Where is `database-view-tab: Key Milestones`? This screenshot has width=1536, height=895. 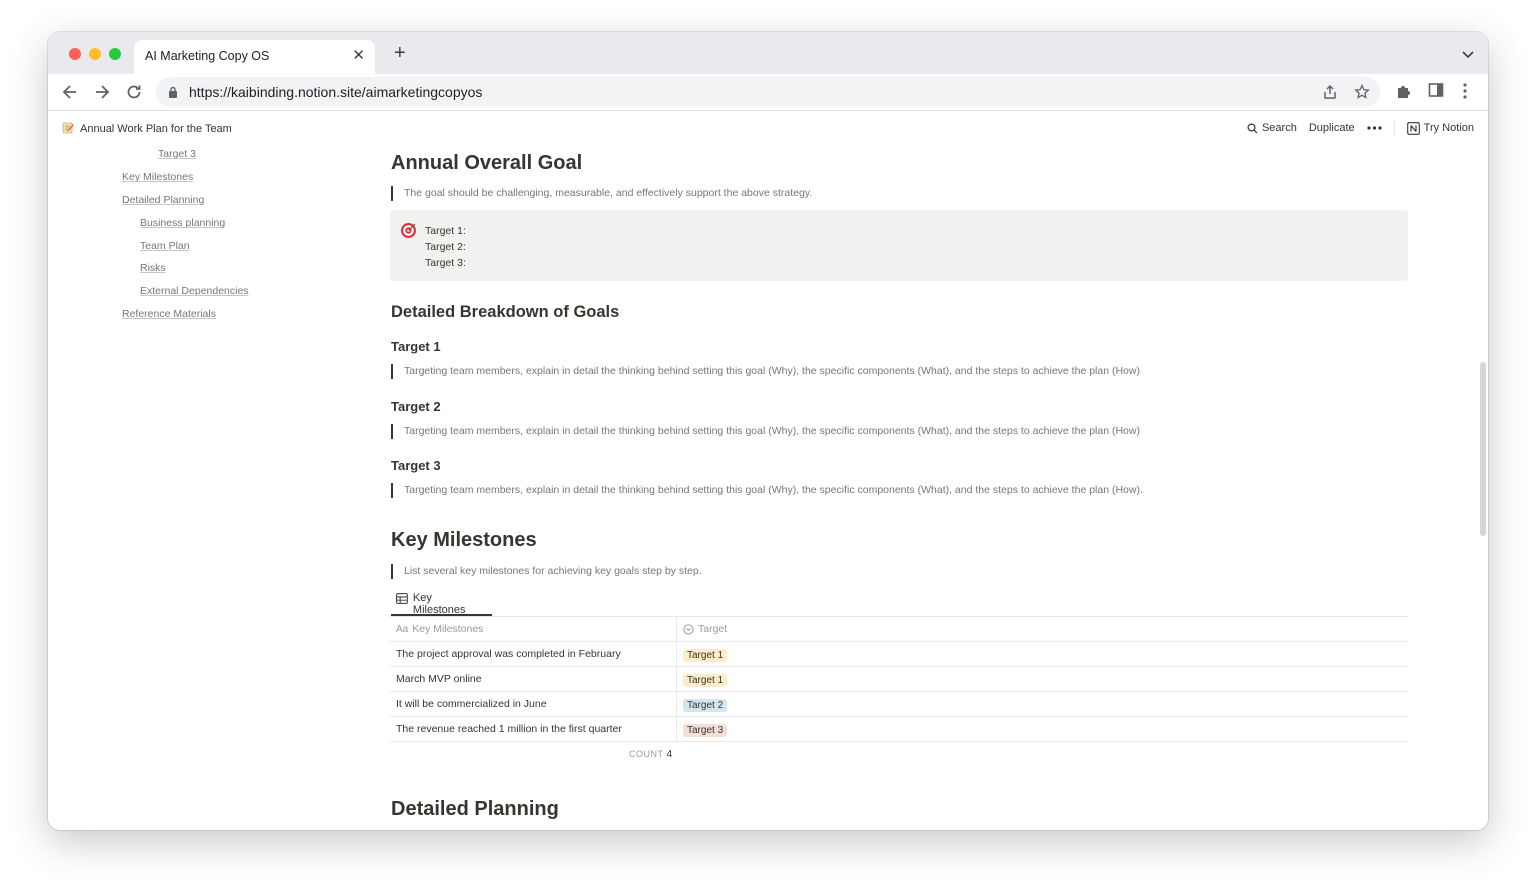 database-view-tab: Key Milestones is located at coordinates (441, 602).